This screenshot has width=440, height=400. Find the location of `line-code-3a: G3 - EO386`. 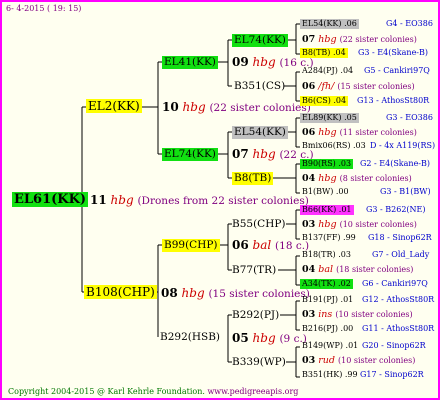

line-code-3a: G3 - EO386 is located at coordinates (409, 117).